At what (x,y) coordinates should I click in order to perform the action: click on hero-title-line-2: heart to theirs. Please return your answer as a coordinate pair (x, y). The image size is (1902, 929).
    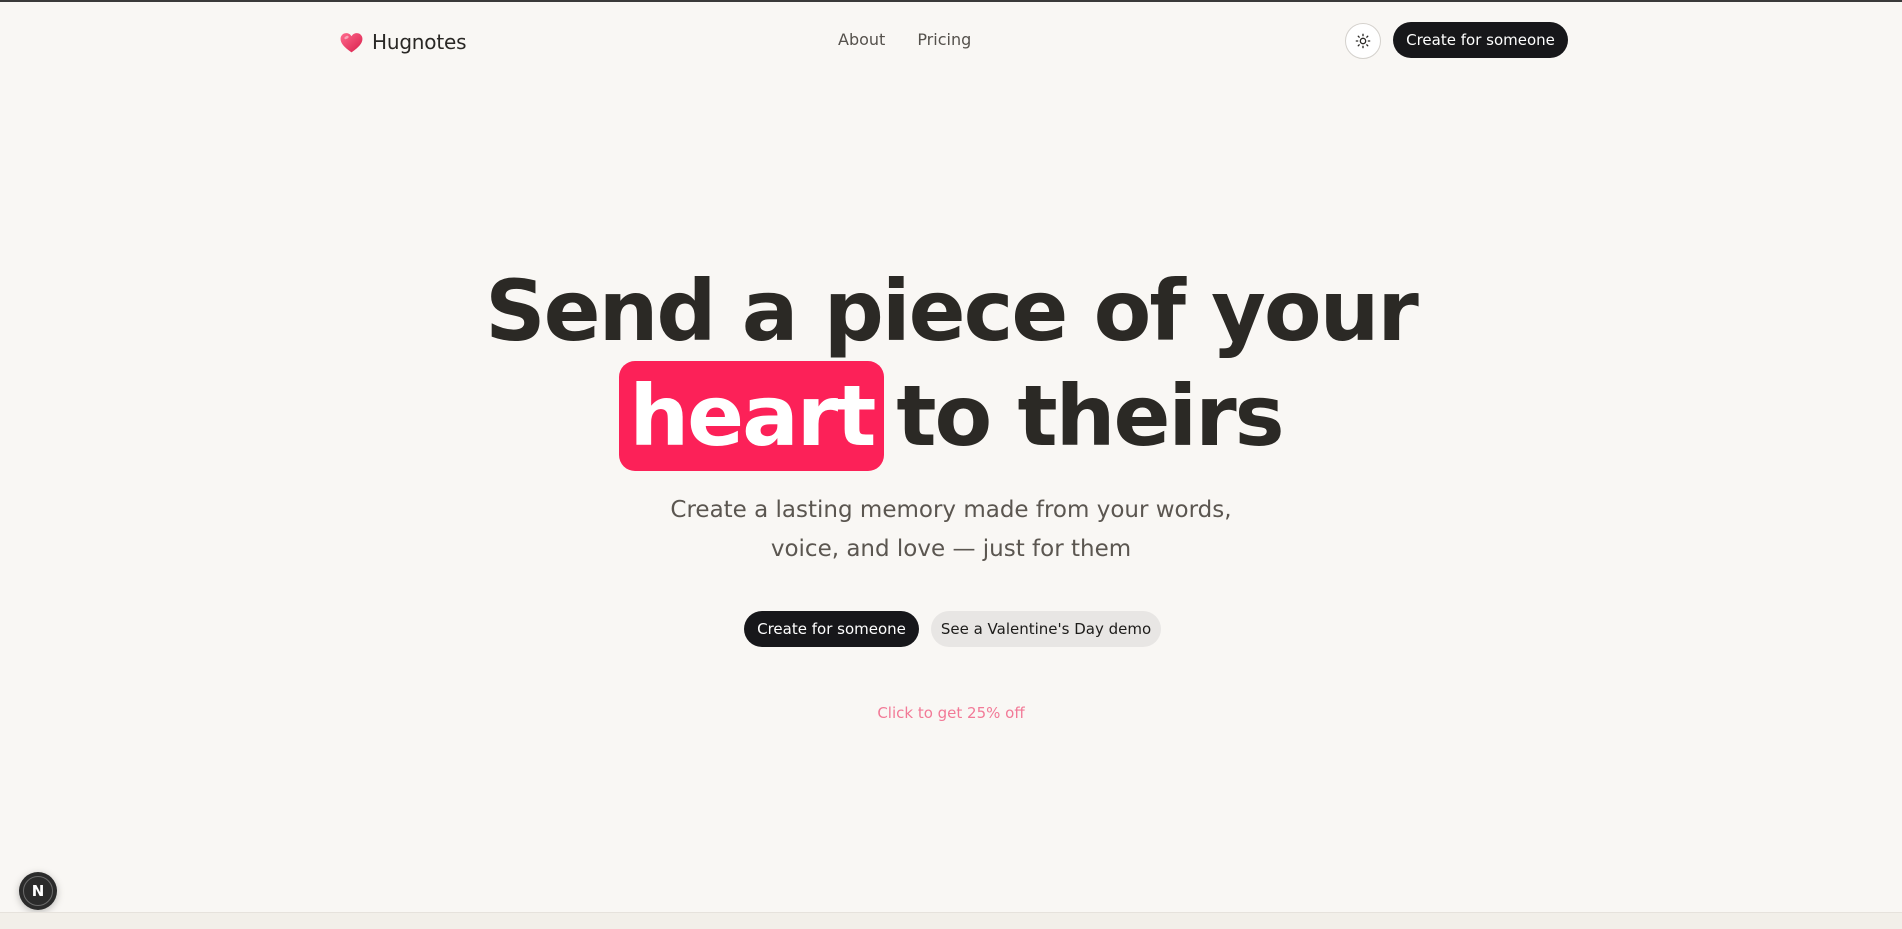
    Looking at the image, I should click on (951, 416).